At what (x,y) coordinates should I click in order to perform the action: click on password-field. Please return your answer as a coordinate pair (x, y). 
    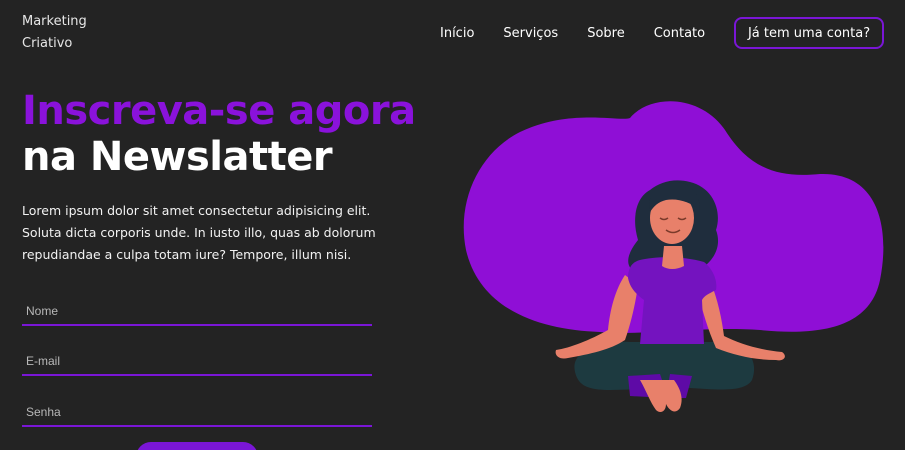
    Looking at the image, I should click on (197, 411).